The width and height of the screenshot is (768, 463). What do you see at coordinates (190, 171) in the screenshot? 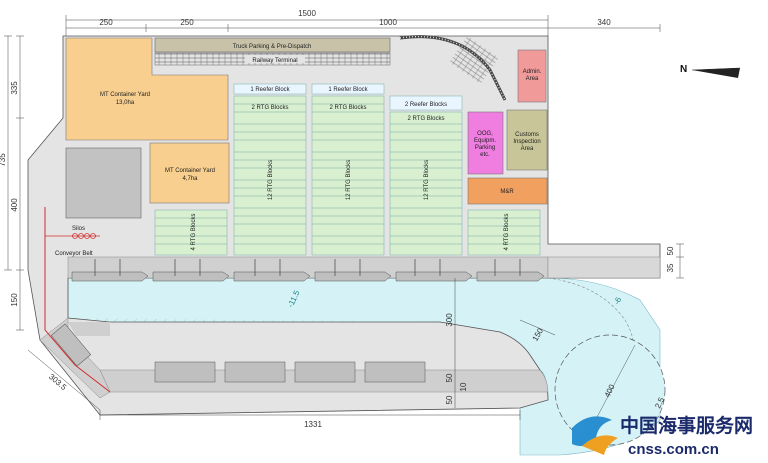
I see `mt-yard-small-name: MT Container Yard` at bounding box center [190, 171].